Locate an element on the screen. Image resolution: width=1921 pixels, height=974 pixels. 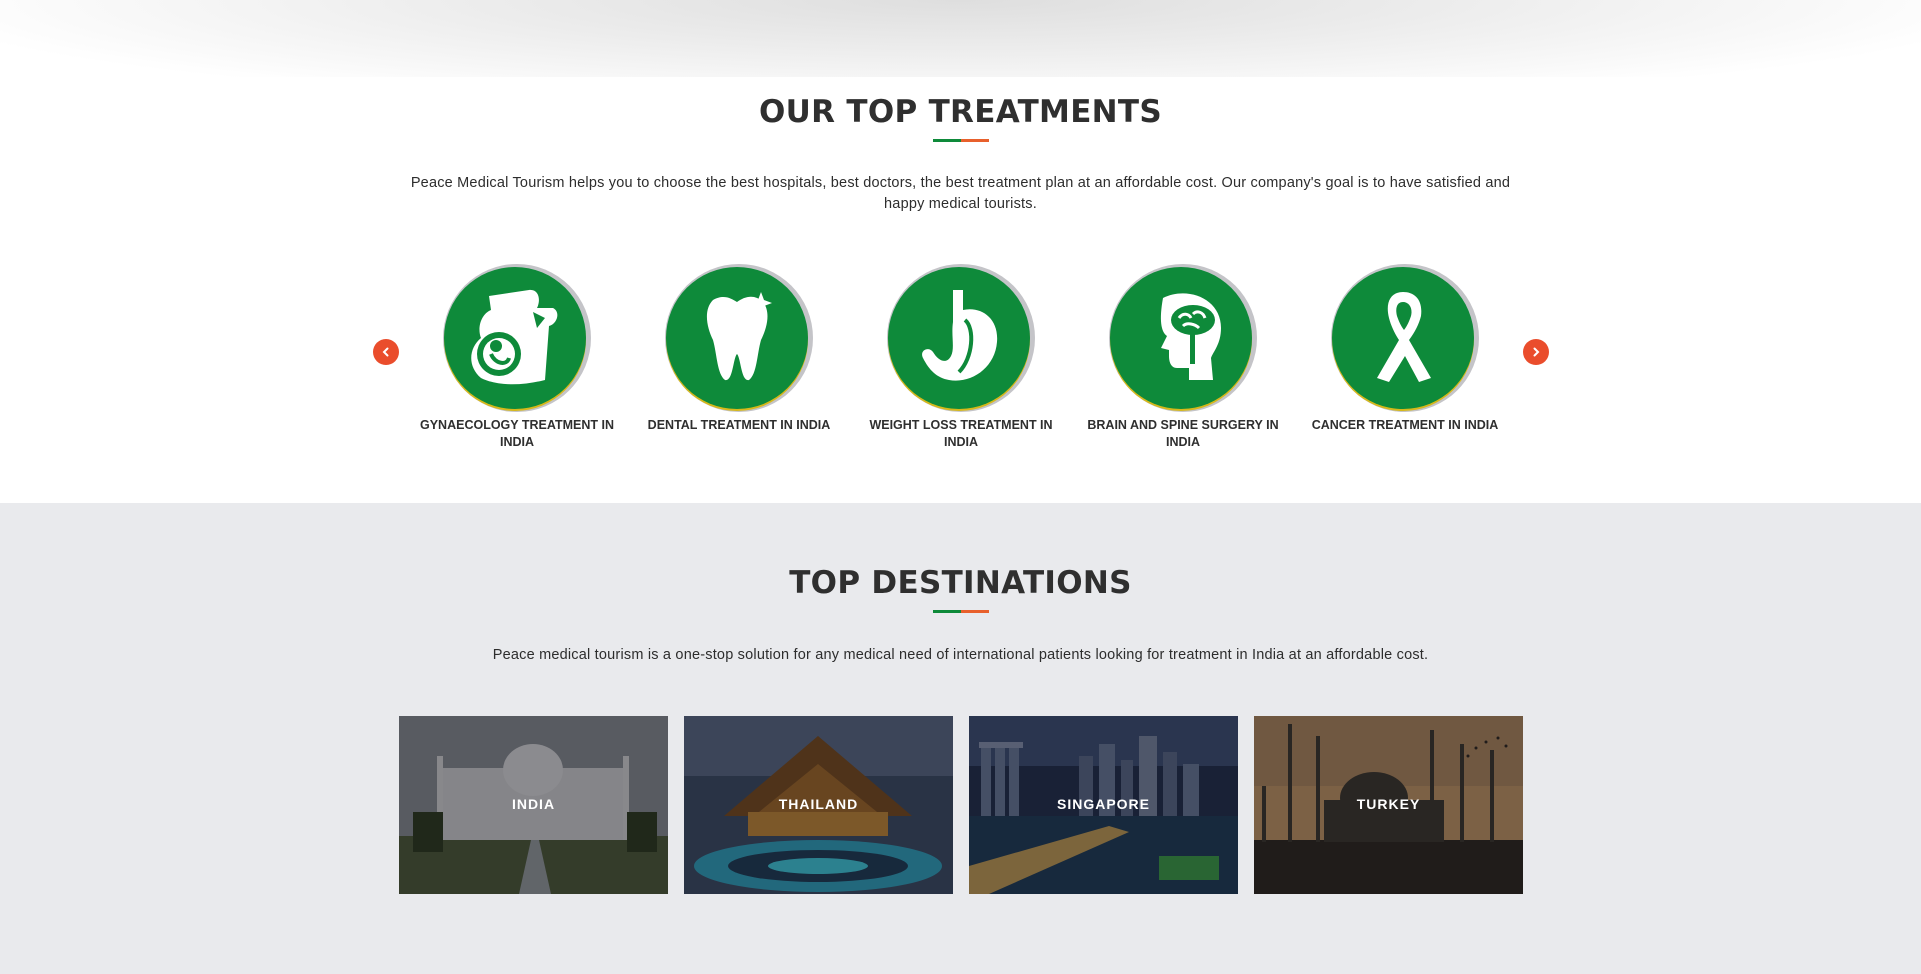
carousel-prev-button is located at coordinates (386, 352).